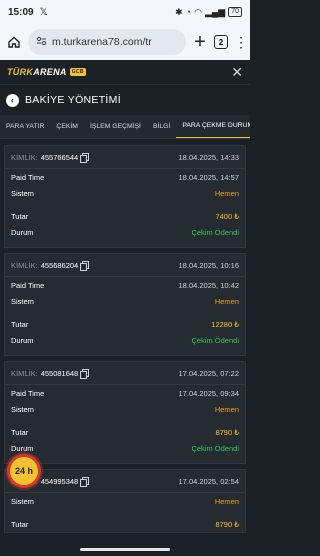 Image resolution: width=320 pixels, height=556 pixels. I want to click on signal-icon: ▂▄▆, so click(215, 11).